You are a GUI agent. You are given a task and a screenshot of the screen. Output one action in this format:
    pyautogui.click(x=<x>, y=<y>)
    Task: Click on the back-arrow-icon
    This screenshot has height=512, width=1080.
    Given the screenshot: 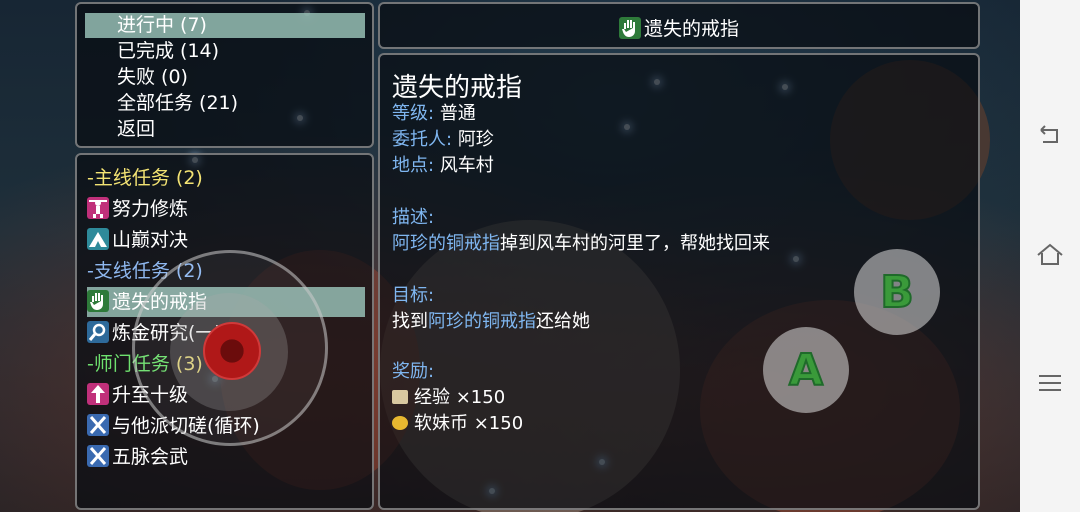 What is the action you would take?
    pyautogui.click(x=1049, y=134)
    